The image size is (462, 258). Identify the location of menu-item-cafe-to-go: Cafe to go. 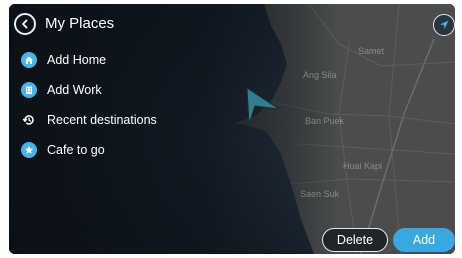
(111, 150).